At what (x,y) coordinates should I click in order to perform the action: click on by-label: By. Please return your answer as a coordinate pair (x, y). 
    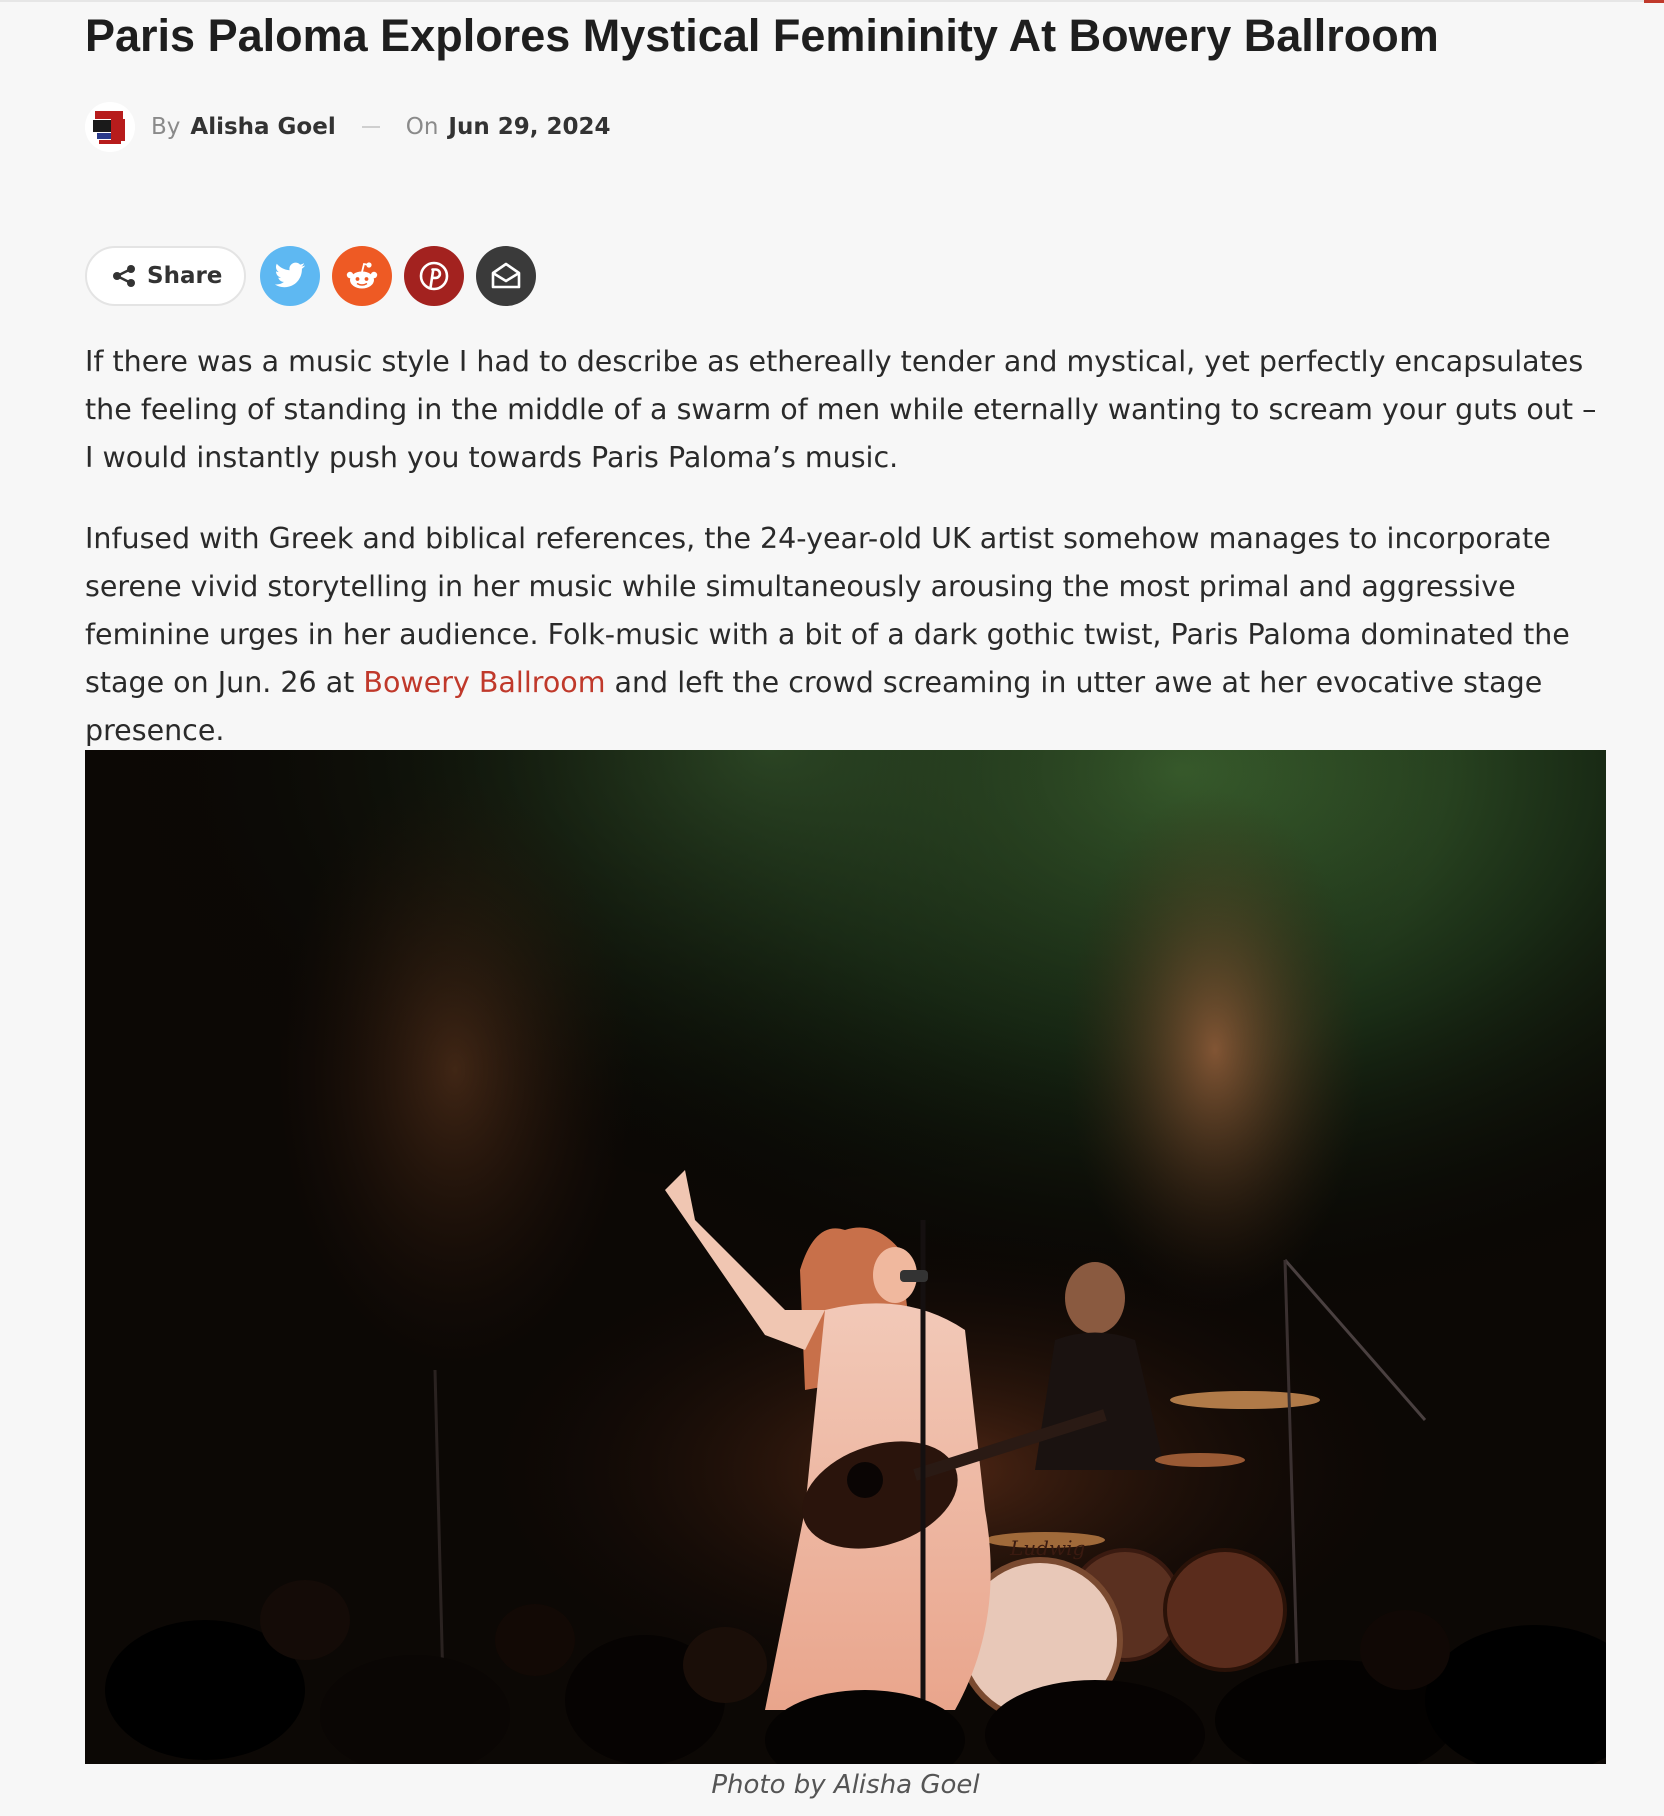
    Looking at the image, I should click on (166, 127).